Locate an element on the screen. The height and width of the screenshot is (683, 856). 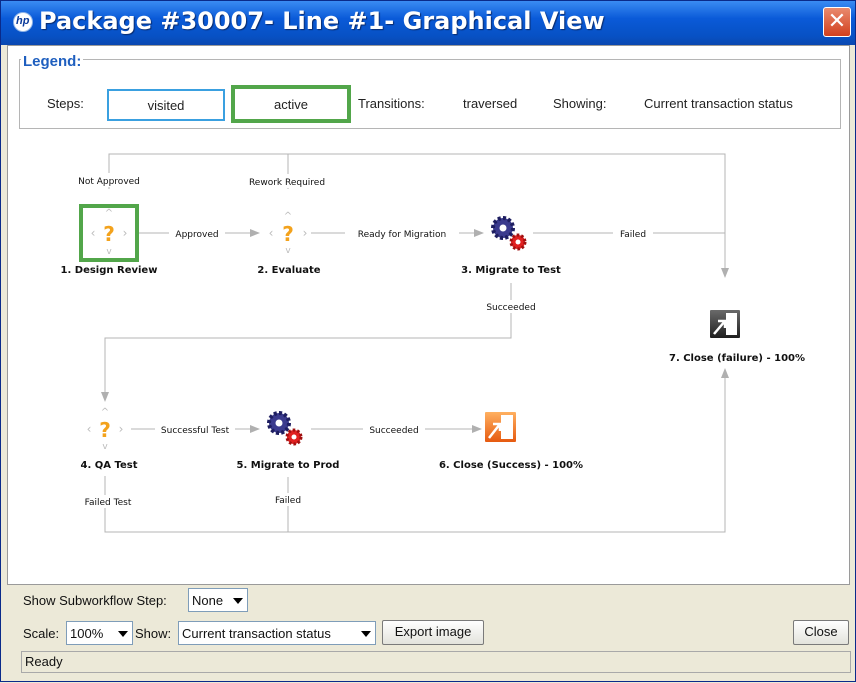
show-label: Show: is located at coordinates (153, 633).